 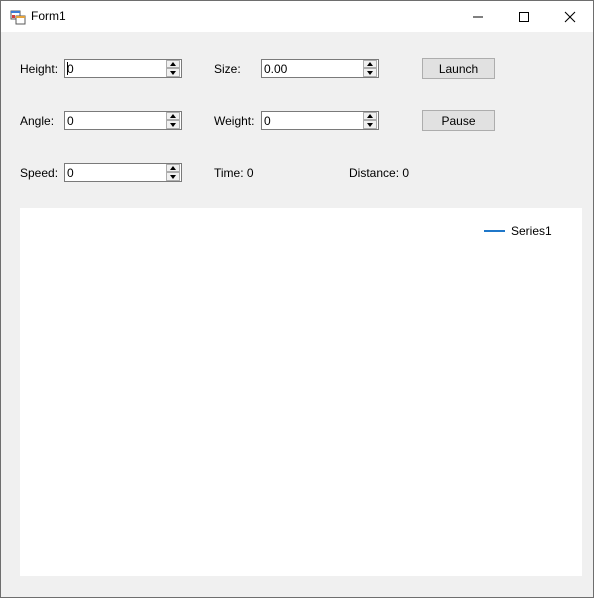 What do you see at coordinates (379, 173) in the screenshot?
I see `distance-label: Distance: 0` at bounding box center [379, 173].